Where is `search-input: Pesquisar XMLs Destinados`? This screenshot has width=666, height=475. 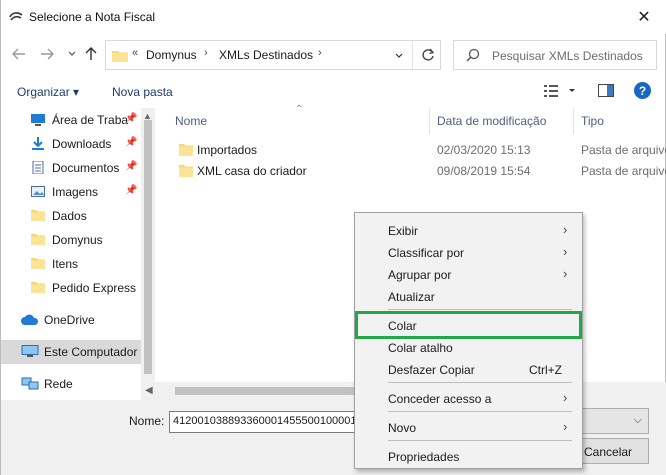 search-input: Pesquisar XMLs Destinados is located at coordinates (555, 55).